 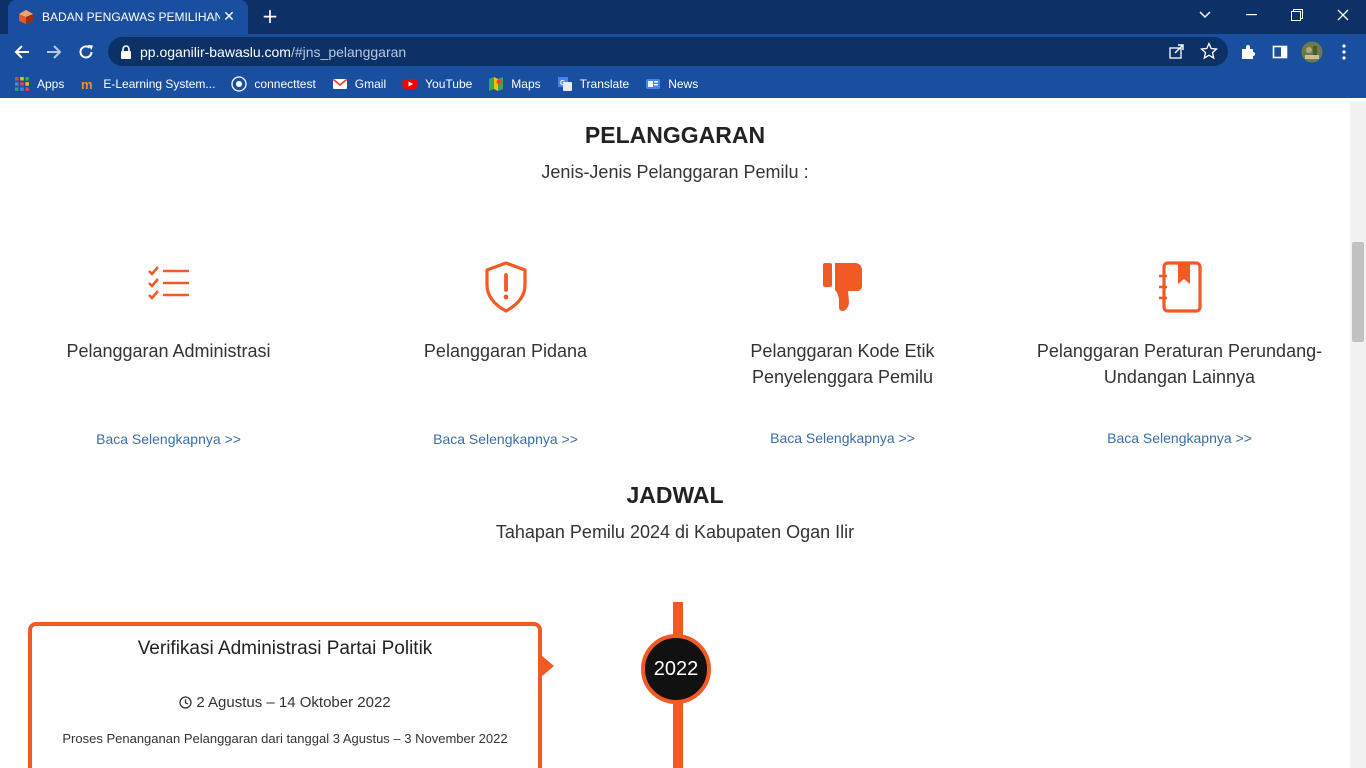 What do you see at coordinates (126, 51) in the screenshot?
I see `lock-icon` at bounding box center [126, 51].